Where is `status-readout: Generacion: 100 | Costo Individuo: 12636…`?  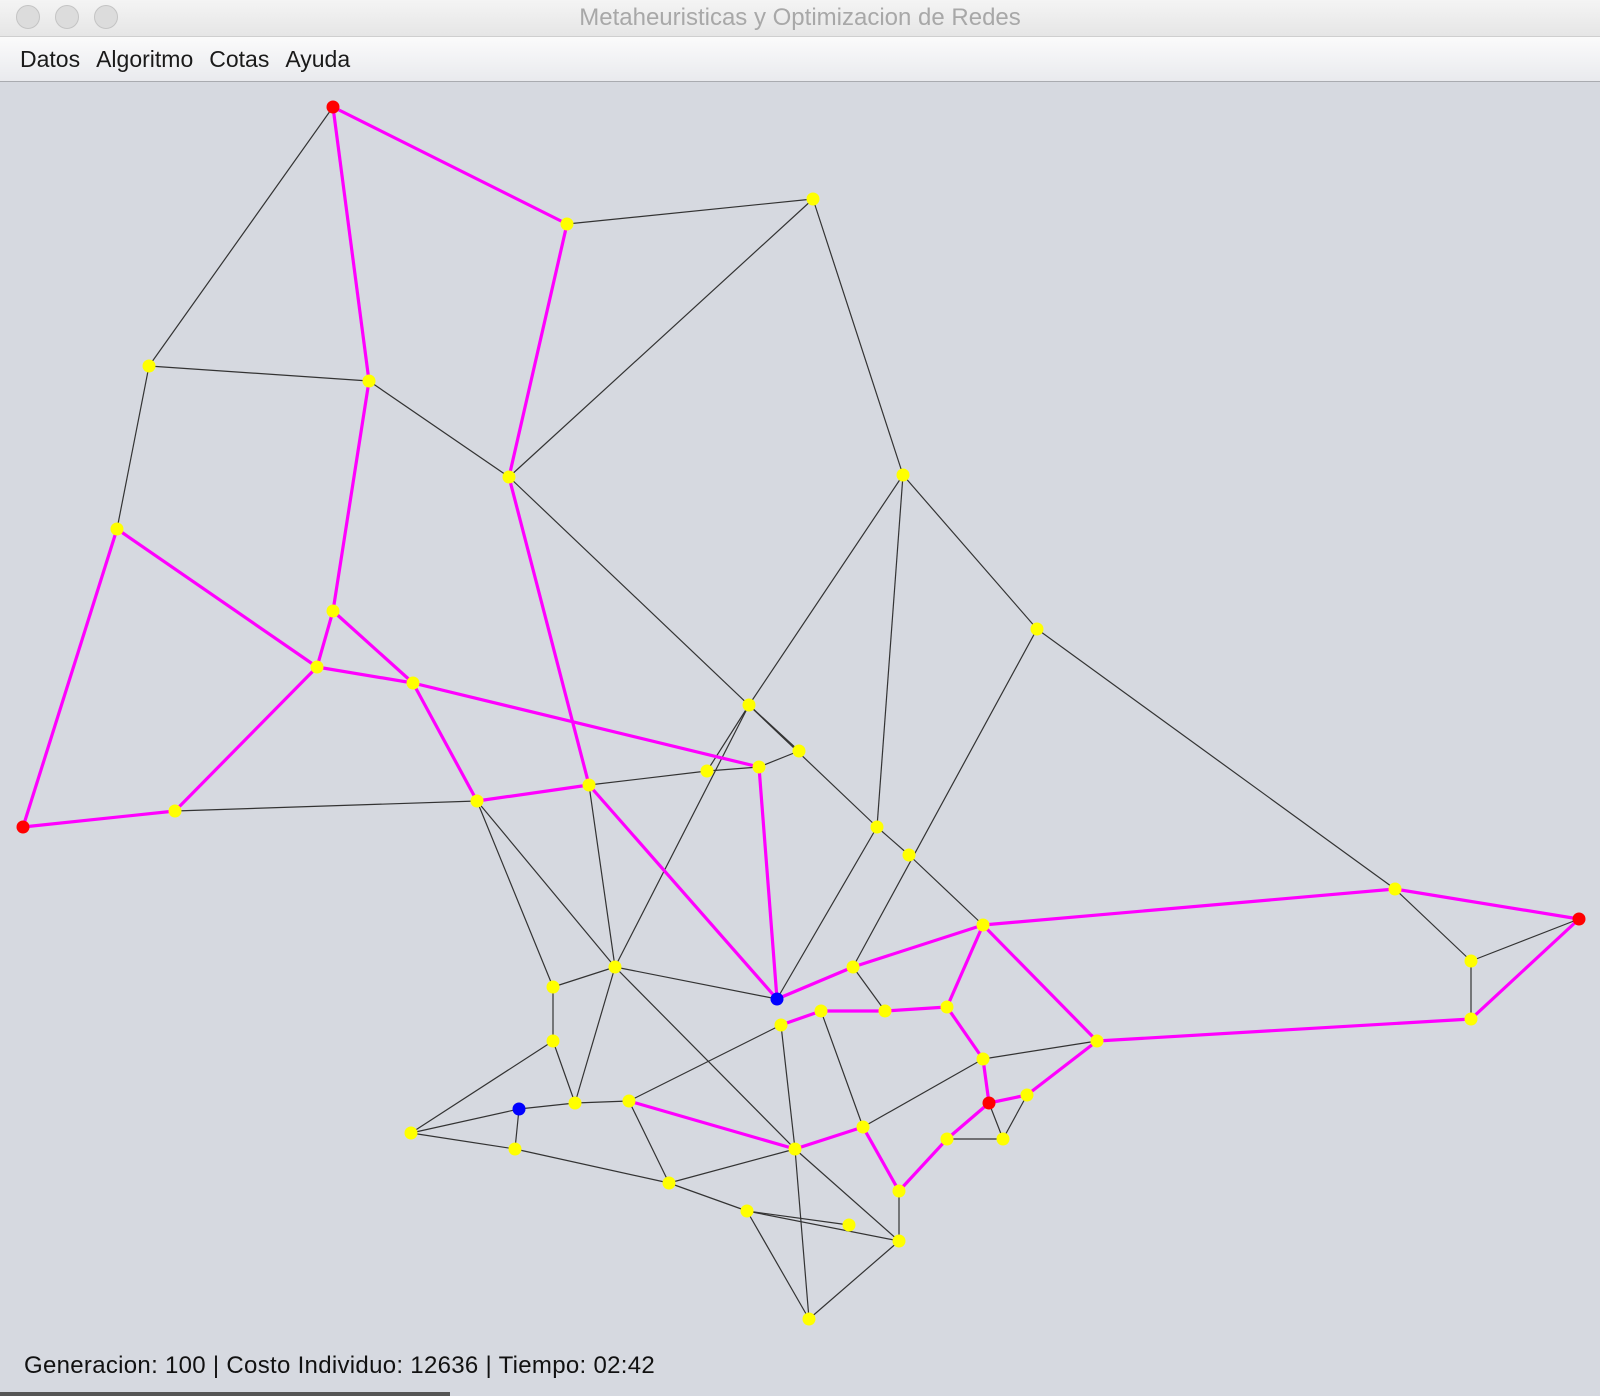
status-readout: Generacion: 100 | Costo Individuo: 12636… is located at coordinates (340, 1365).